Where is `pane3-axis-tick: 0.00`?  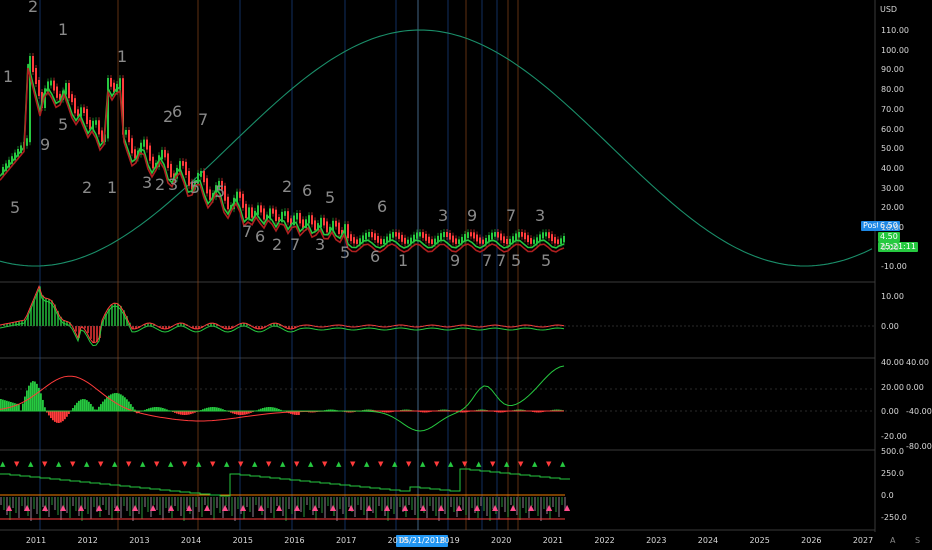
pane3-axis-tick: 0.00 is located at coordinates (890, 411).